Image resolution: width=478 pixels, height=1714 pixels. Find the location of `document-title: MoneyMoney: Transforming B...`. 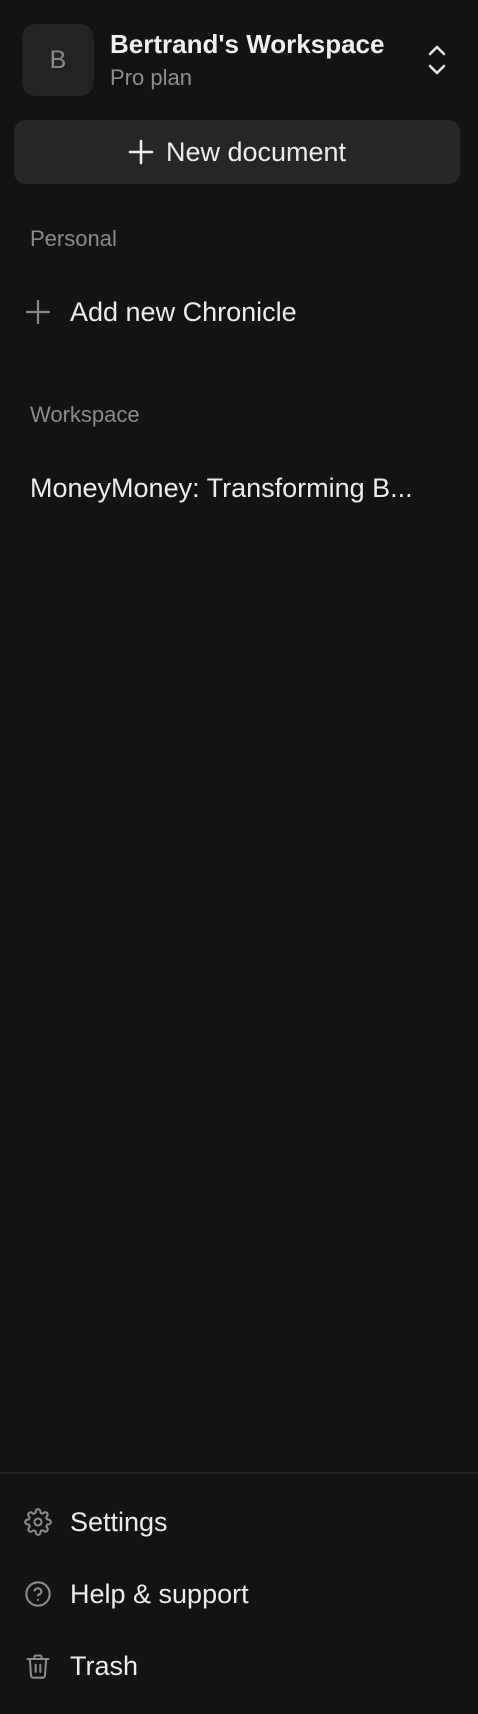

document-title: MoneyMoney: Transforming B... is located at coordinates (221, 487).